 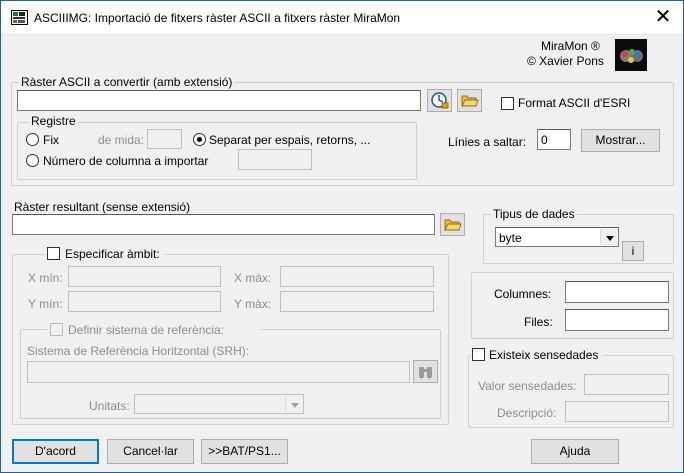 I want to click on num-column-radio, so click(x=32, y=160).